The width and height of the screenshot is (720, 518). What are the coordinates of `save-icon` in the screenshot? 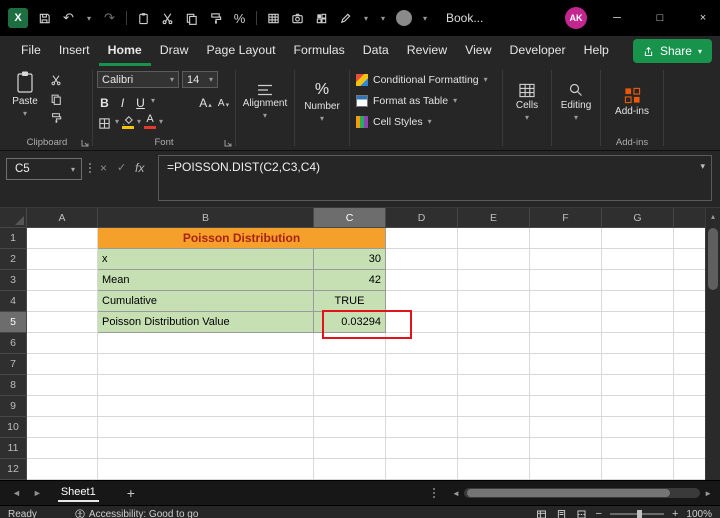 It's located at (44, 18).